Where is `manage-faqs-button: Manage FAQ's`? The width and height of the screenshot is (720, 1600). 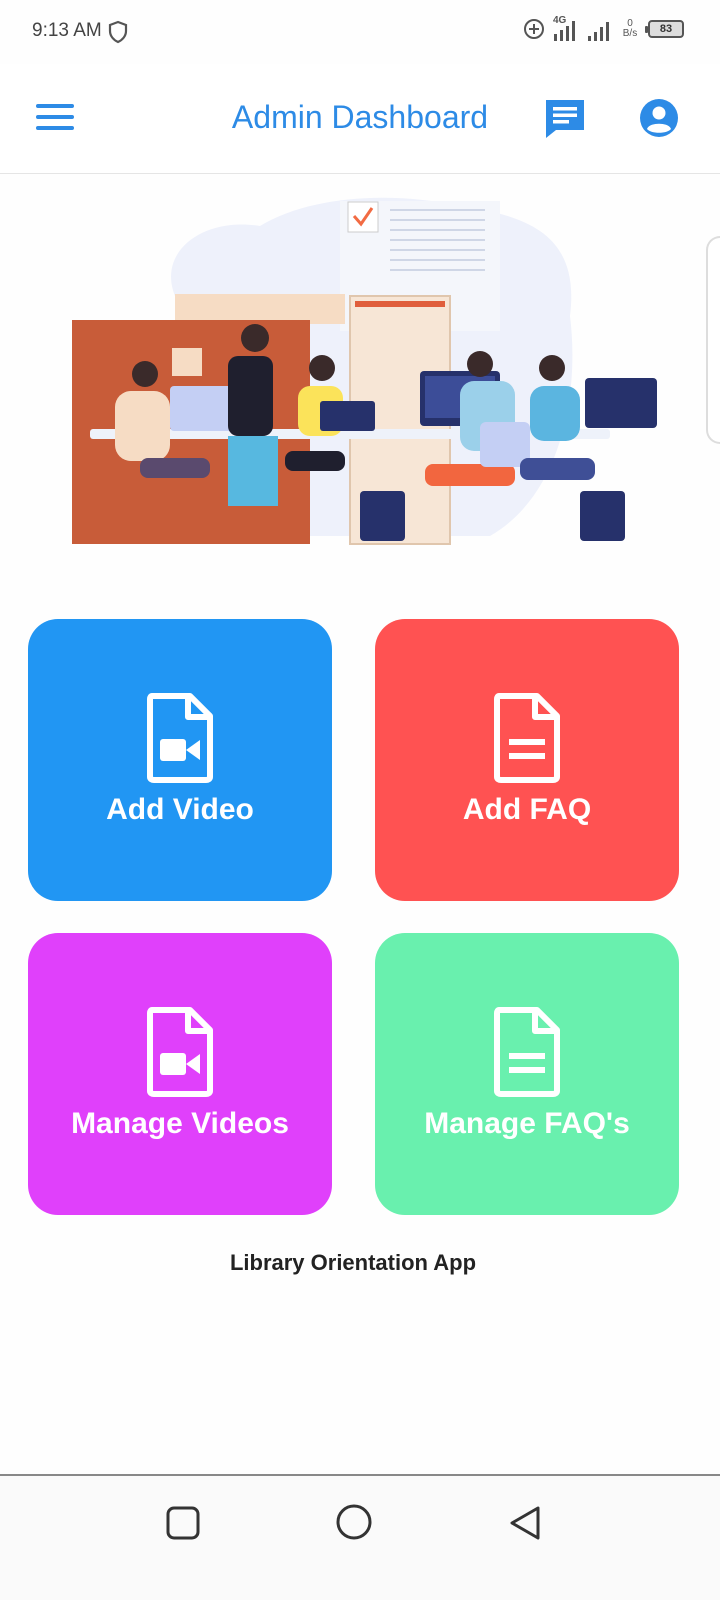 manage-faqs-button: Manage FAQ's is located at coordinates (527, 1074).